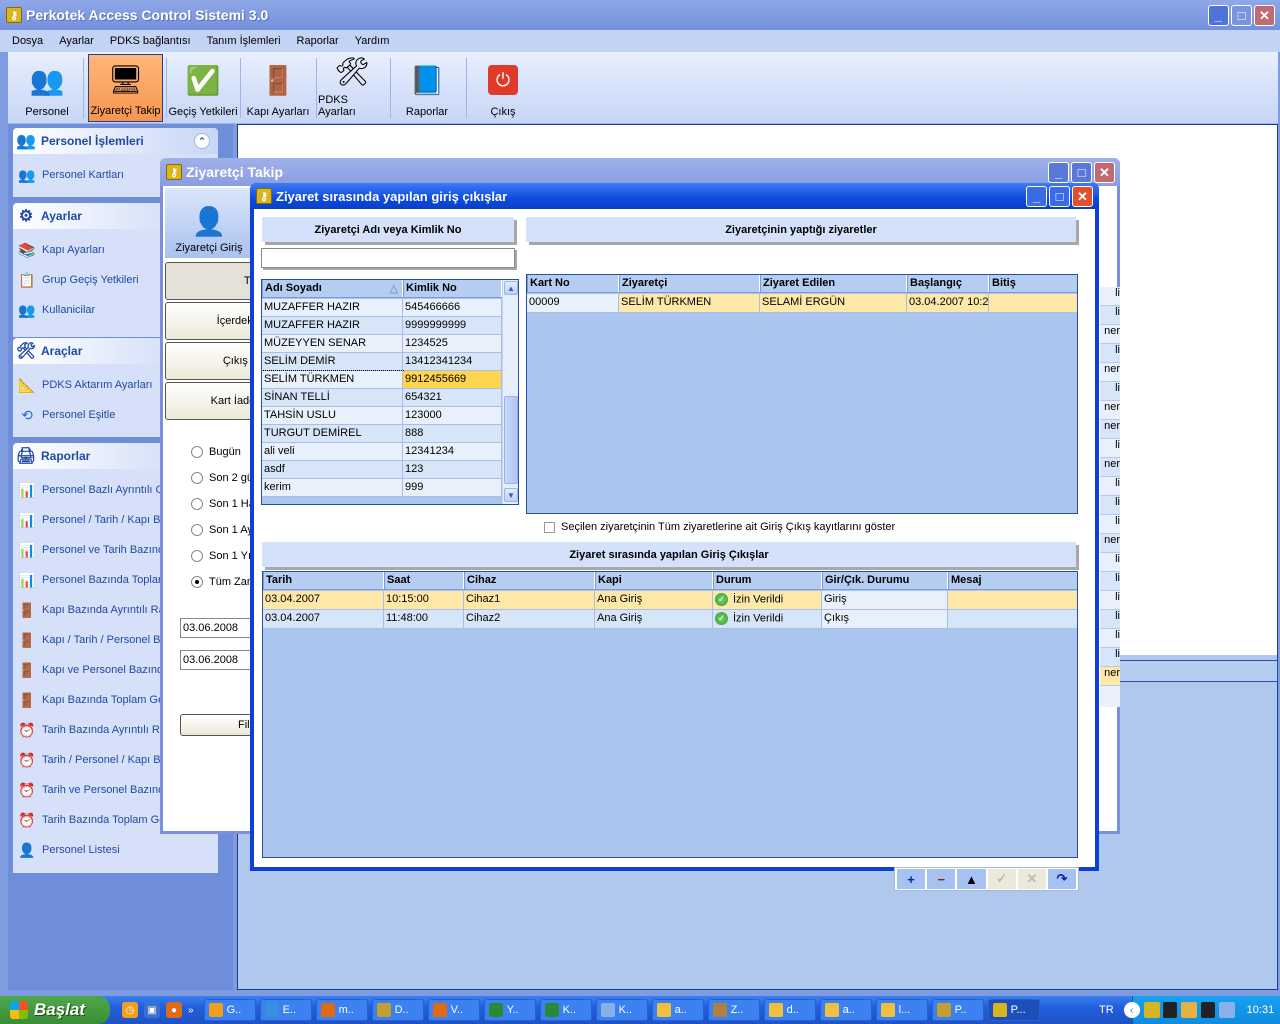  Describe the element at coordinates (833, 283) in the screenshot. I see `column-header: Ziyaret Edilen` at that location.